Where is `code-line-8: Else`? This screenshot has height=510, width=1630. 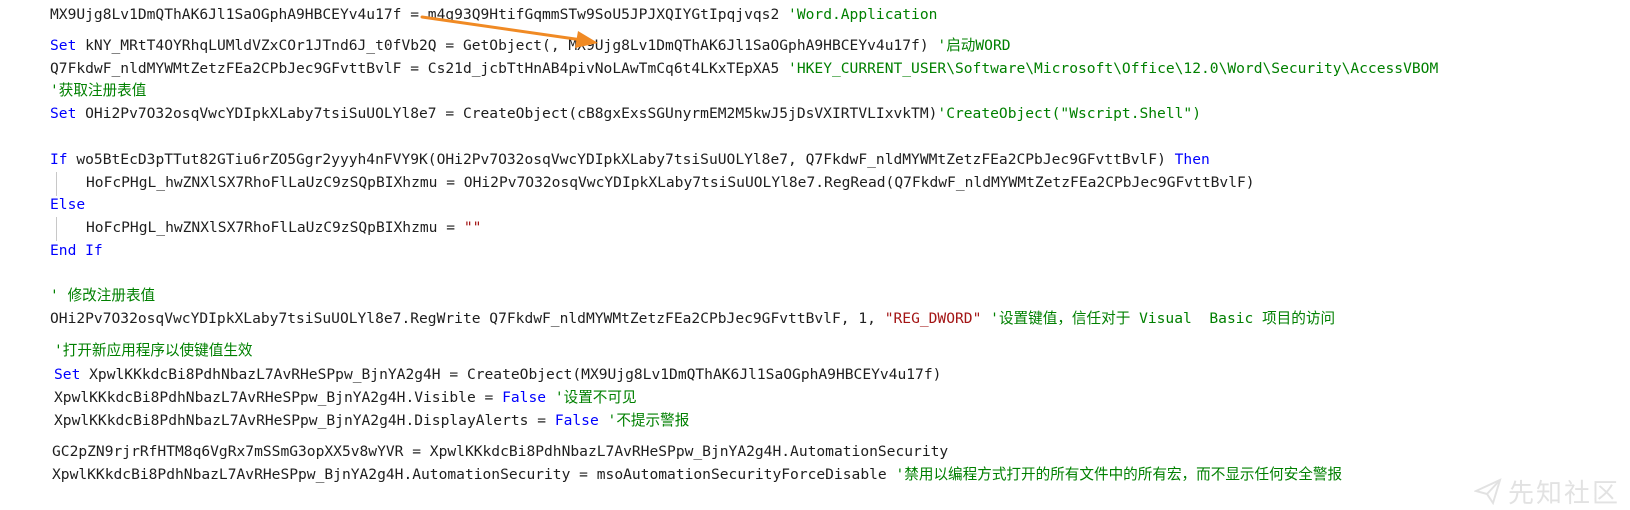
code-line-8: Else is located at coordinates (67, 205).